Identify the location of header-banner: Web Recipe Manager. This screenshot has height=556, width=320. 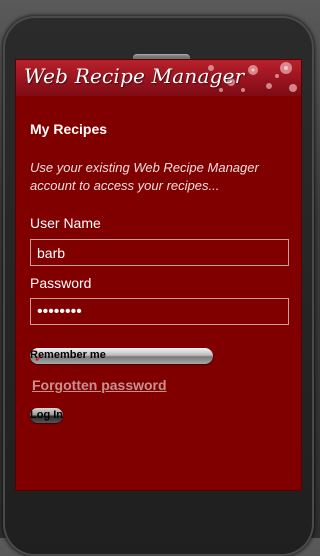
(158, 78).